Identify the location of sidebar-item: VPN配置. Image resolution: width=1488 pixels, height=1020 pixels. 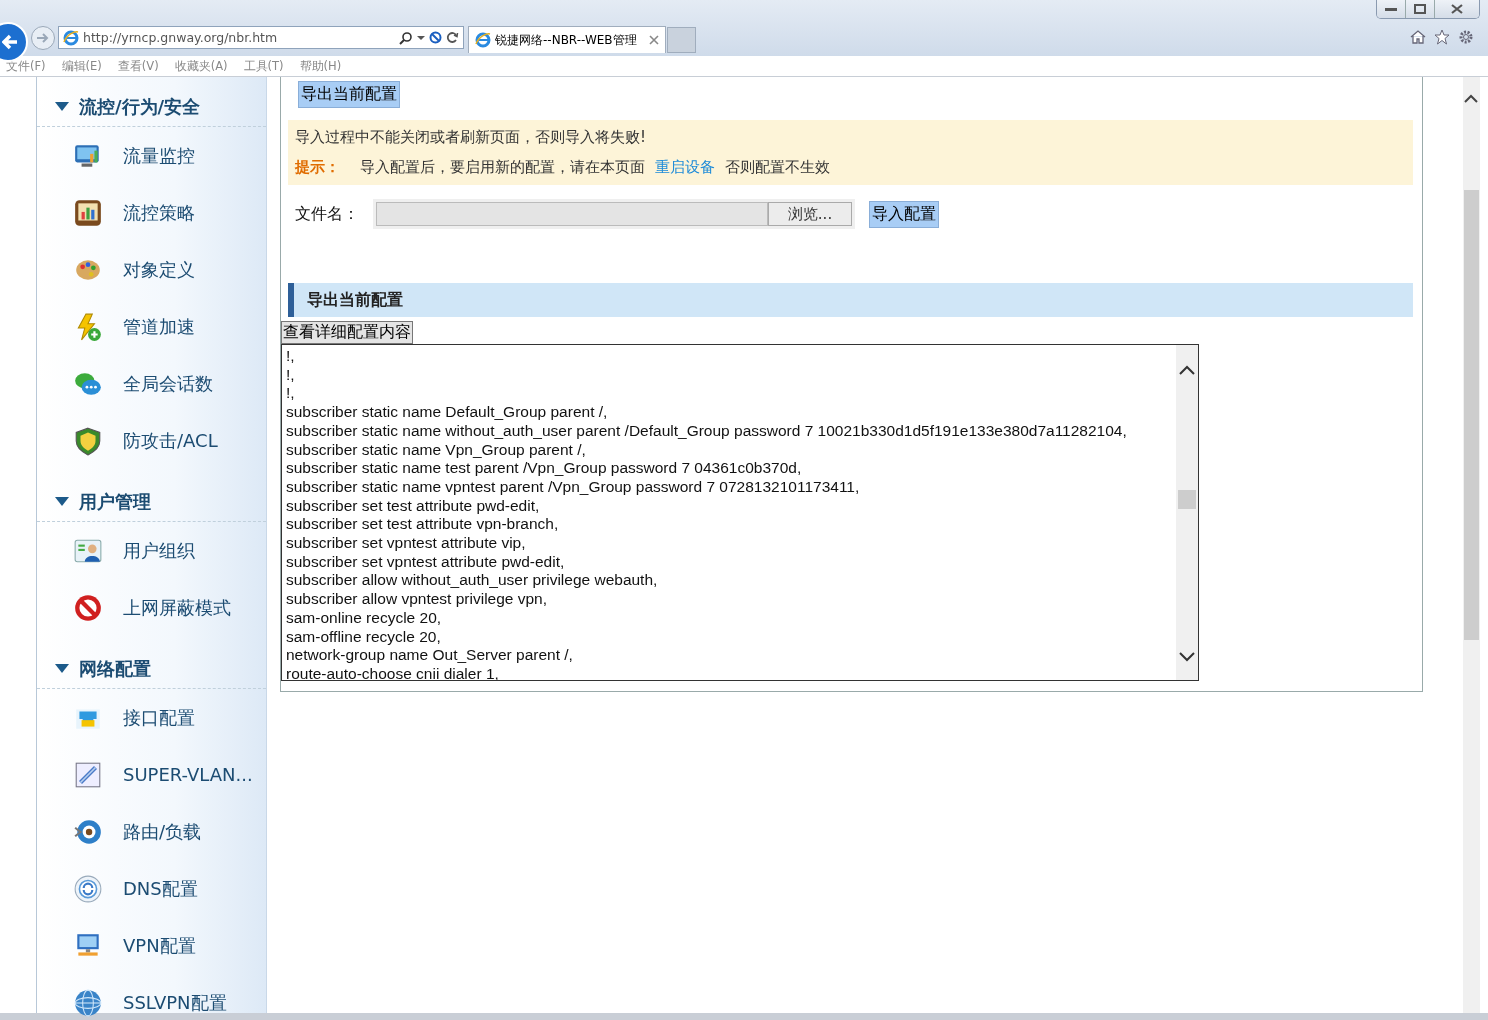
(151, 945).